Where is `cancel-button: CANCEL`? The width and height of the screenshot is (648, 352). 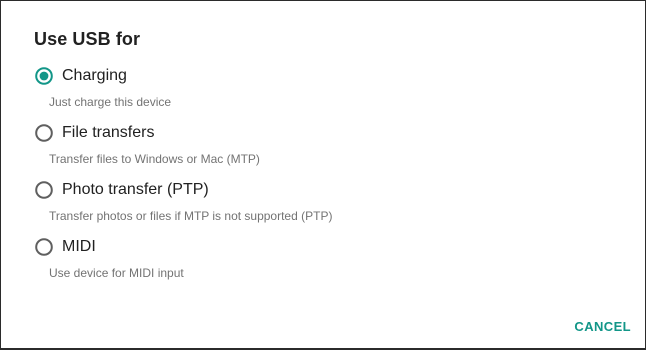
cancel-button: CANCEL is located at coordinates (602, 327).